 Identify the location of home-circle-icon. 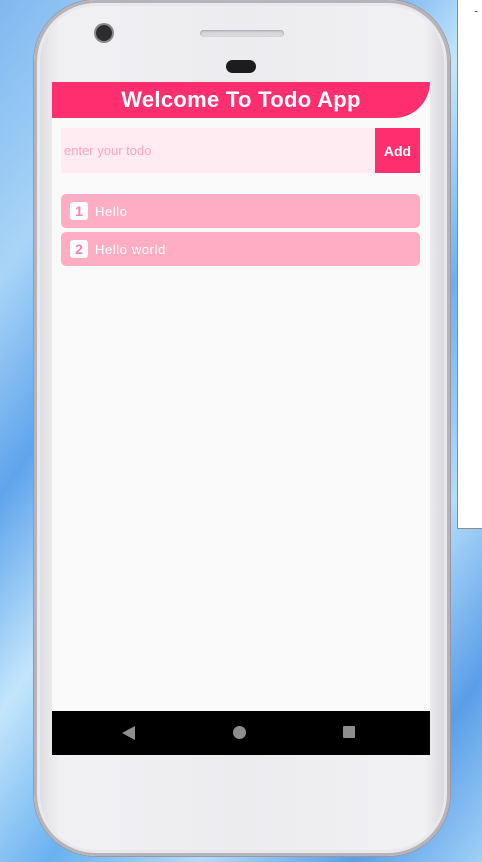
(239, 732).